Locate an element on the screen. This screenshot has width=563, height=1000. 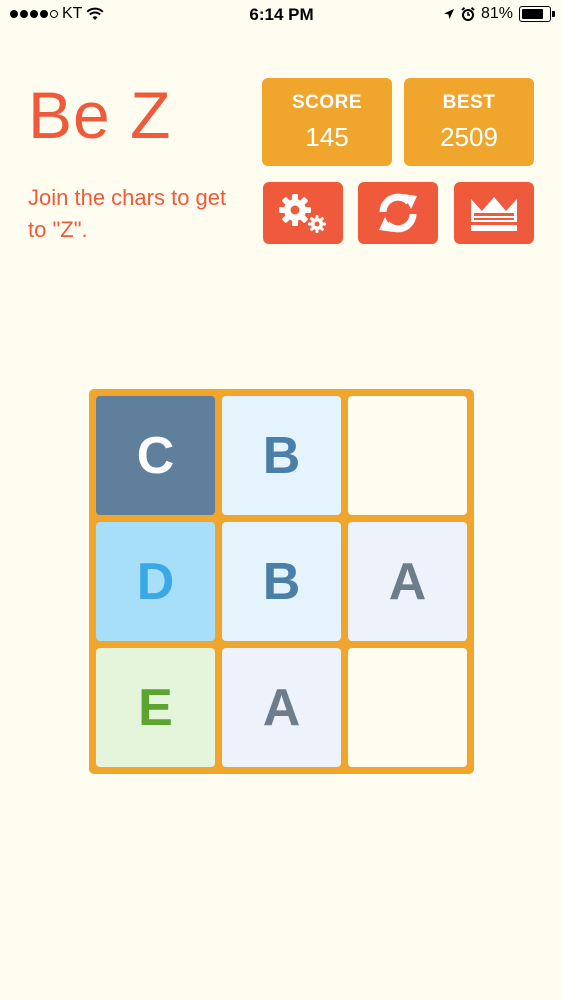
location-arrow-icon is located at coordinates (448, 14).